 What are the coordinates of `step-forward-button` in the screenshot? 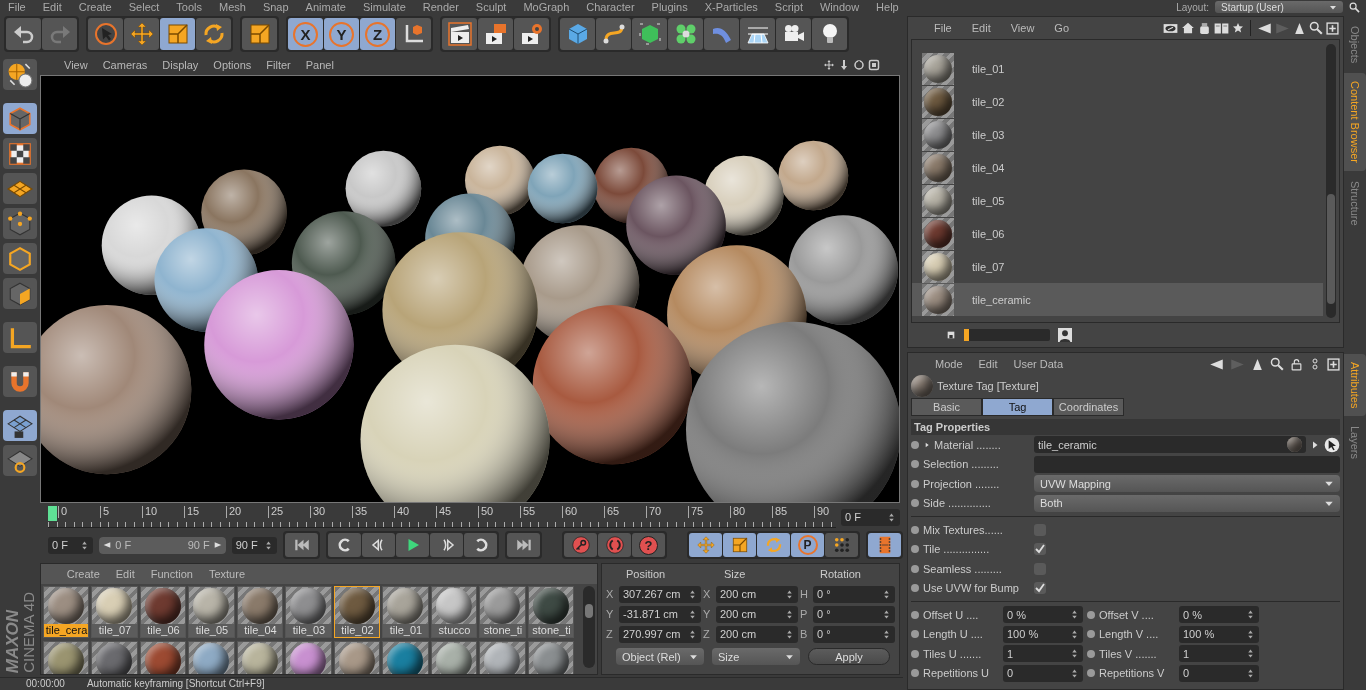 It's located at (446, 545).